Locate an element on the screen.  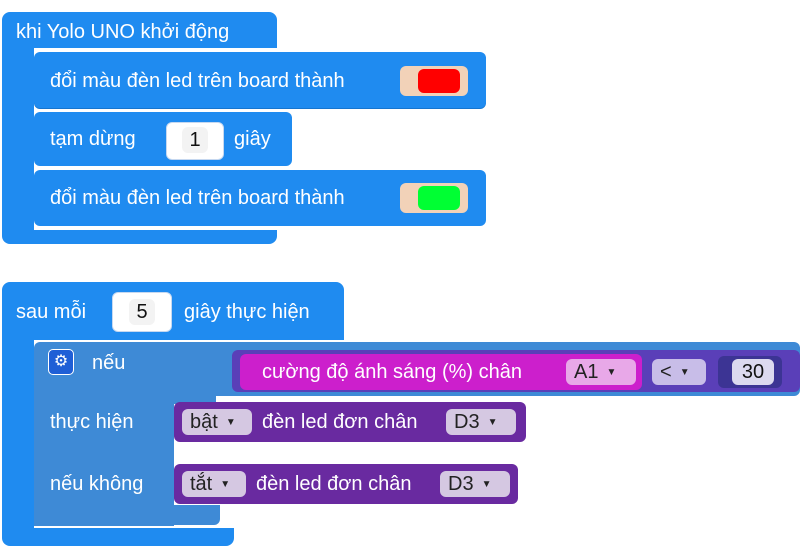
threshold-input: 30 is located at coordinates (753, 372).